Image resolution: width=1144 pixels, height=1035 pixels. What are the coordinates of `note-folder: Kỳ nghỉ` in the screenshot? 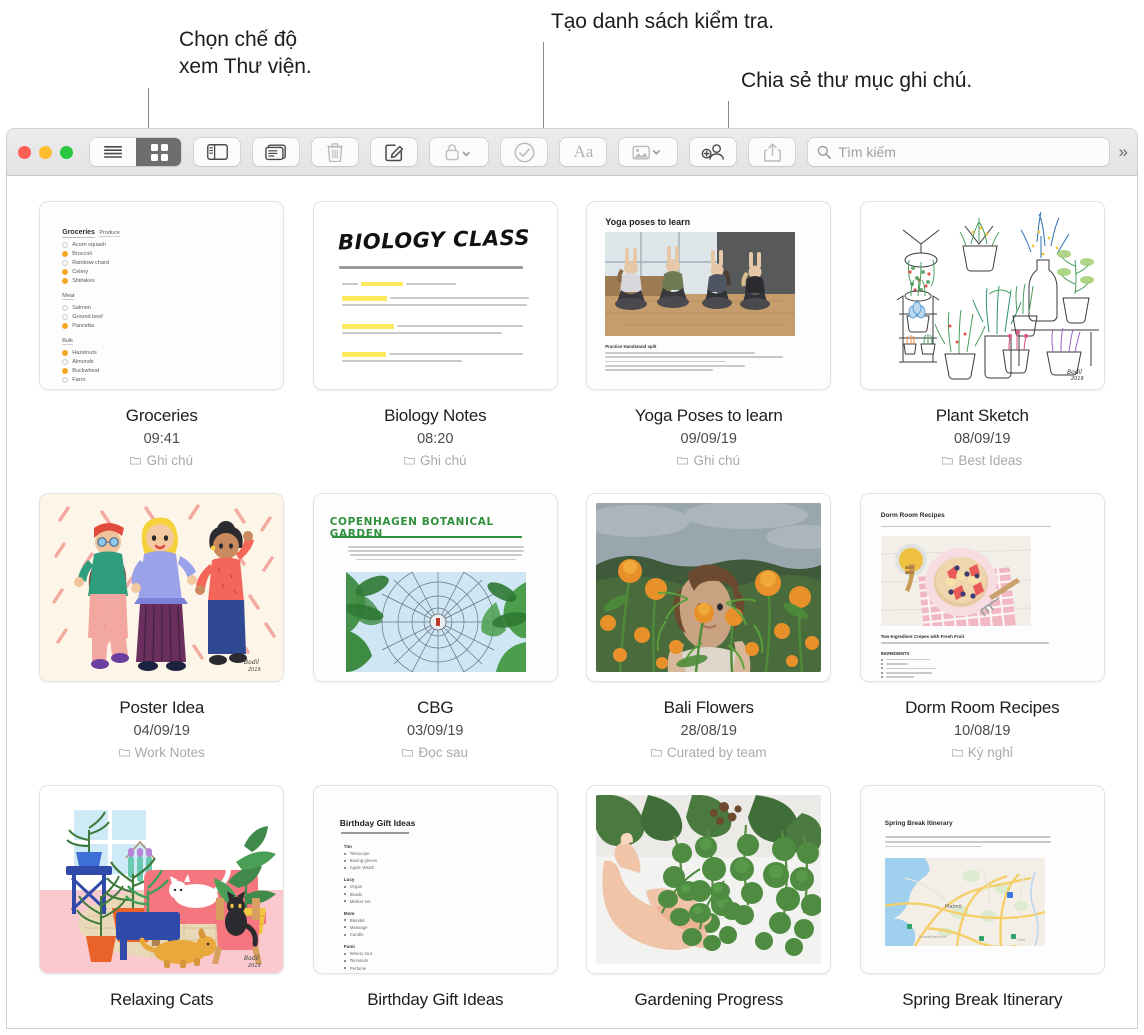 It's located at (982, 752).